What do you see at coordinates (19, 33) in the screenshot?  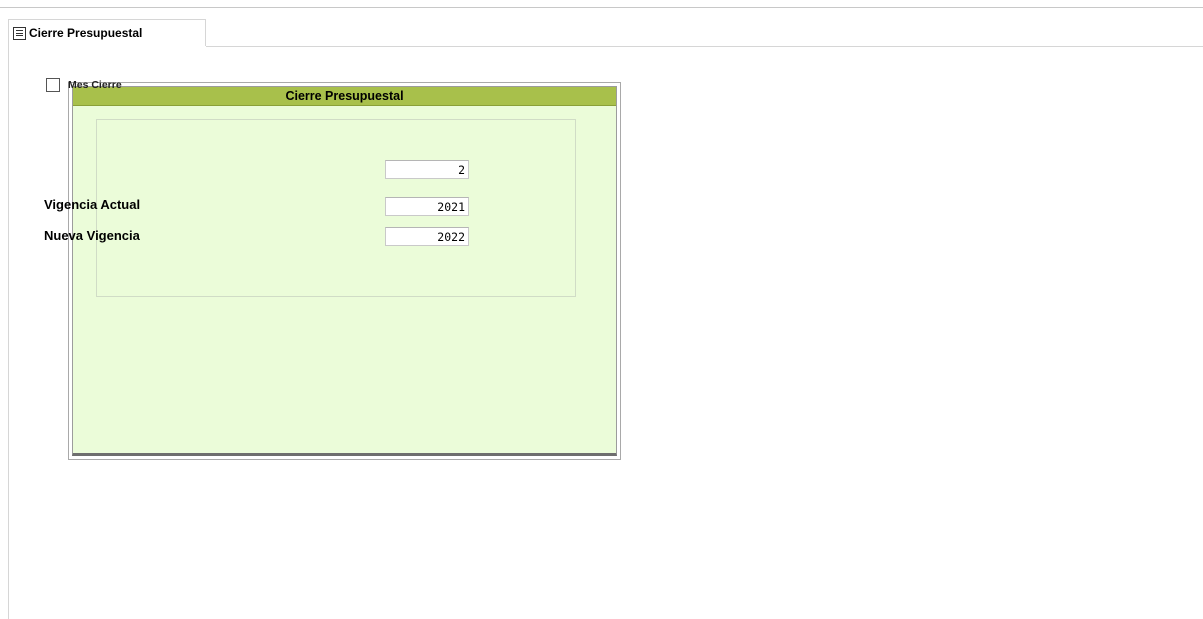 I see `form-list-icon` at bounding box center [19, 33].